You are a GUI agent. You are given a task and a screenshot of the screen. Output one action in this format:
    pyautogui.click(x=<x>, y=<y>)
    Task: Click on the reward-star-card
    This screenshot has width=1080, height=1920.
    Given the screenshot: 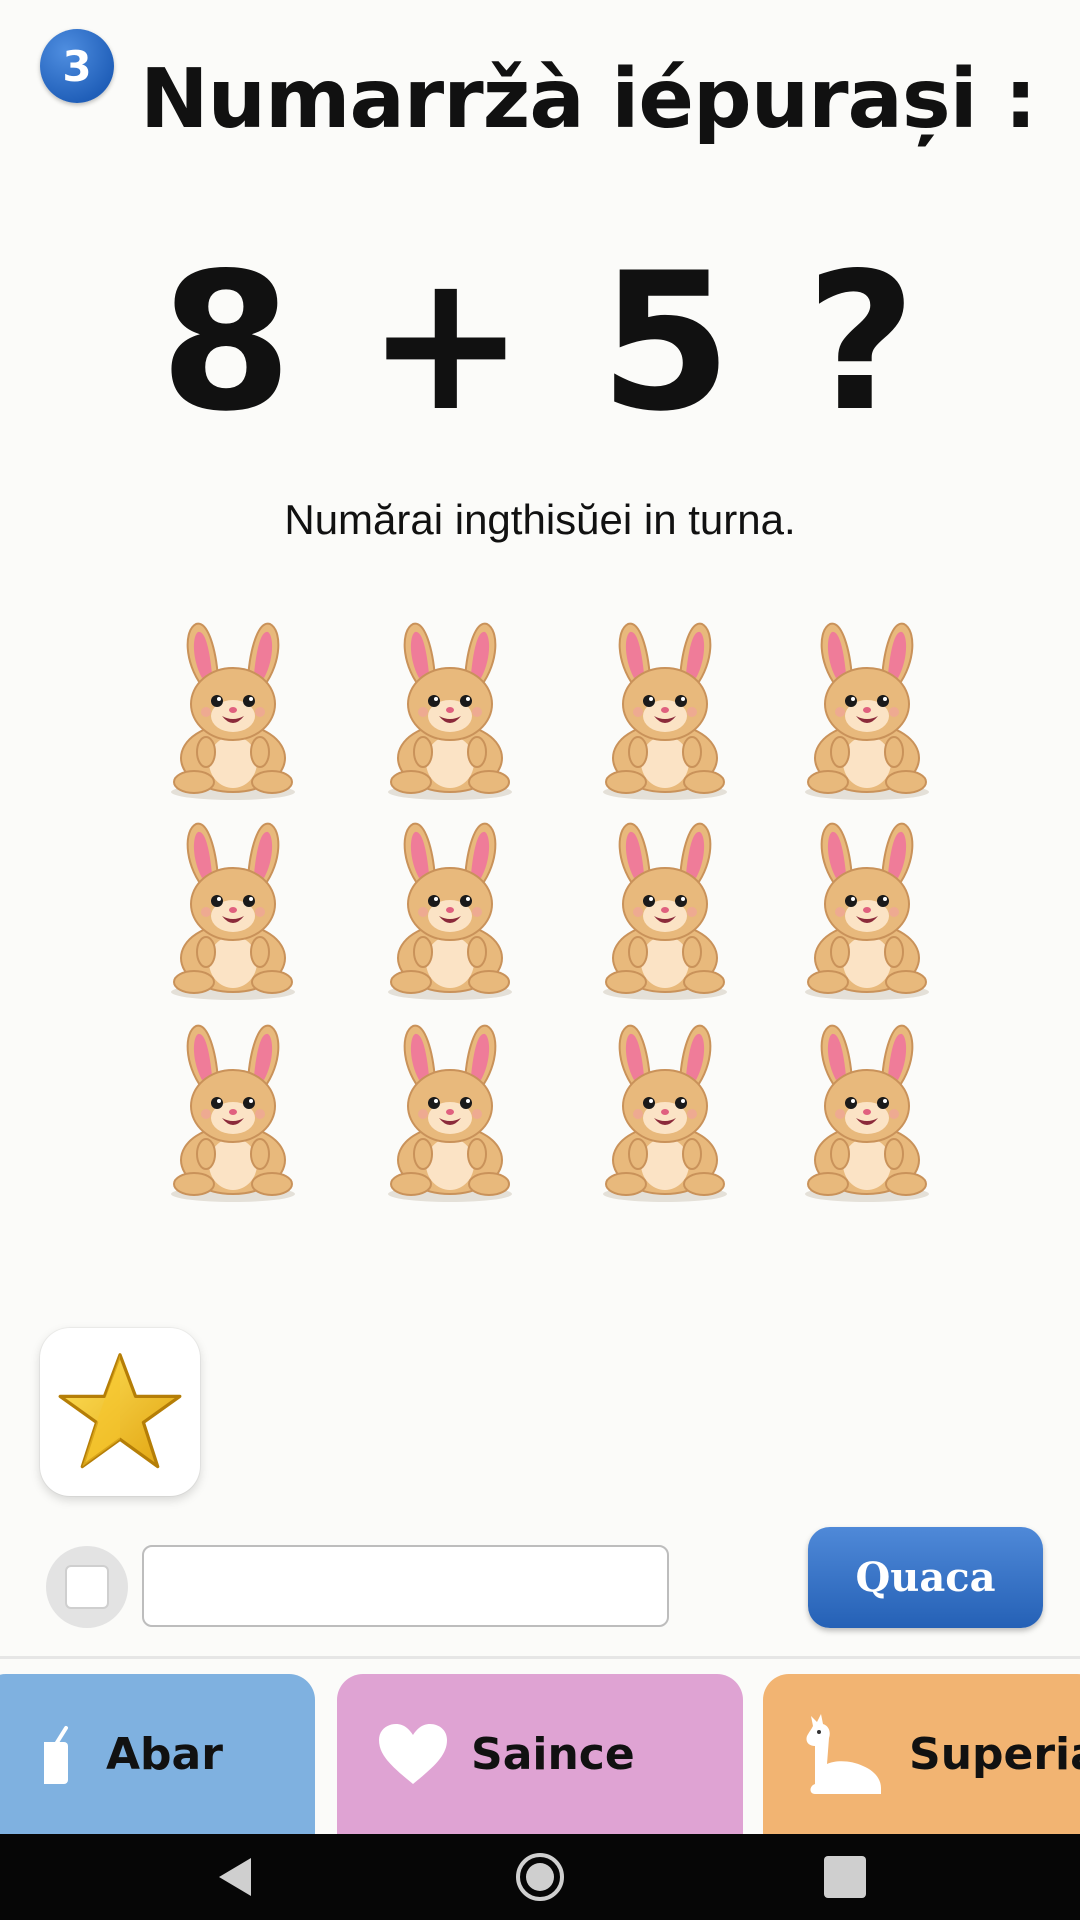 What is the action you would take?
    pyautogui.click(x=120, y=1412)
    